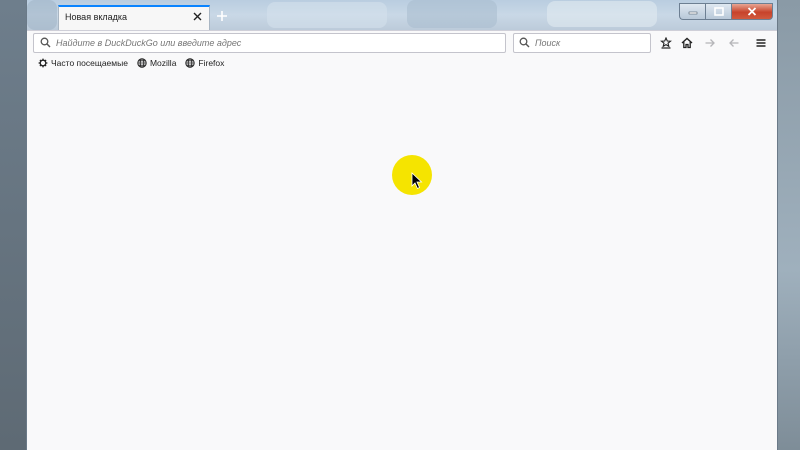 This screenshot has height=450, width=800. I want to click on search-input, so click(590, 43).